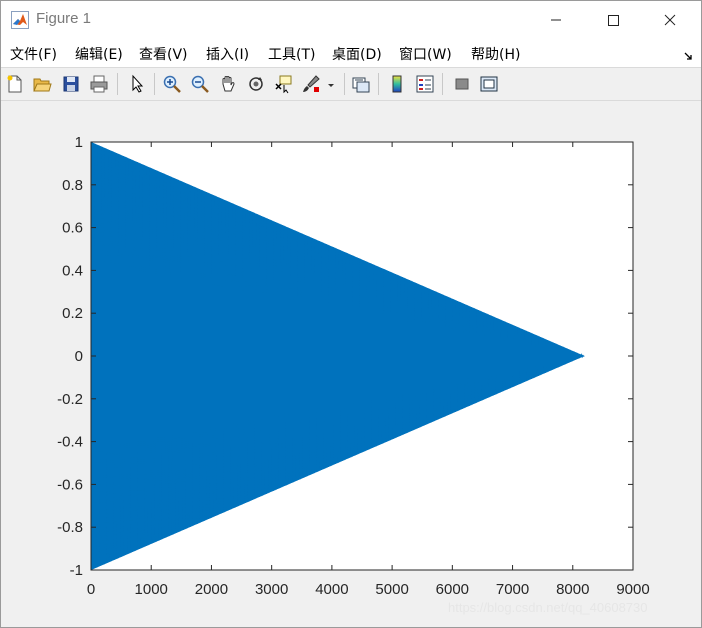 This screenshot has height=628, width=702. I want to click on menu-edit: 编辑(E), so click(99, 54).